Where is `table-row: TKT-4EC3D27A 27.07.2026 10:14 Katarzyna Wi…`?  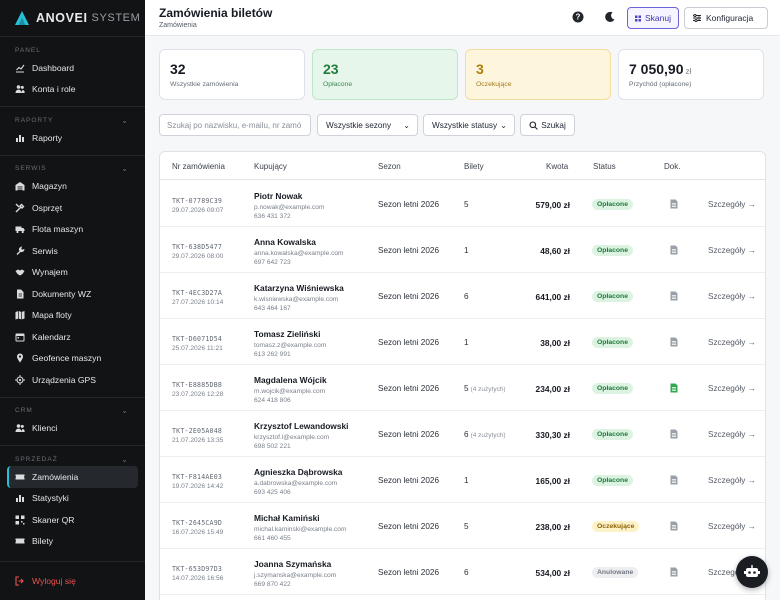
table-row: TKT-4EC3D27A 27.07.2026 10:14 Katarzyna Wi… is located at coordinates (462, 296).